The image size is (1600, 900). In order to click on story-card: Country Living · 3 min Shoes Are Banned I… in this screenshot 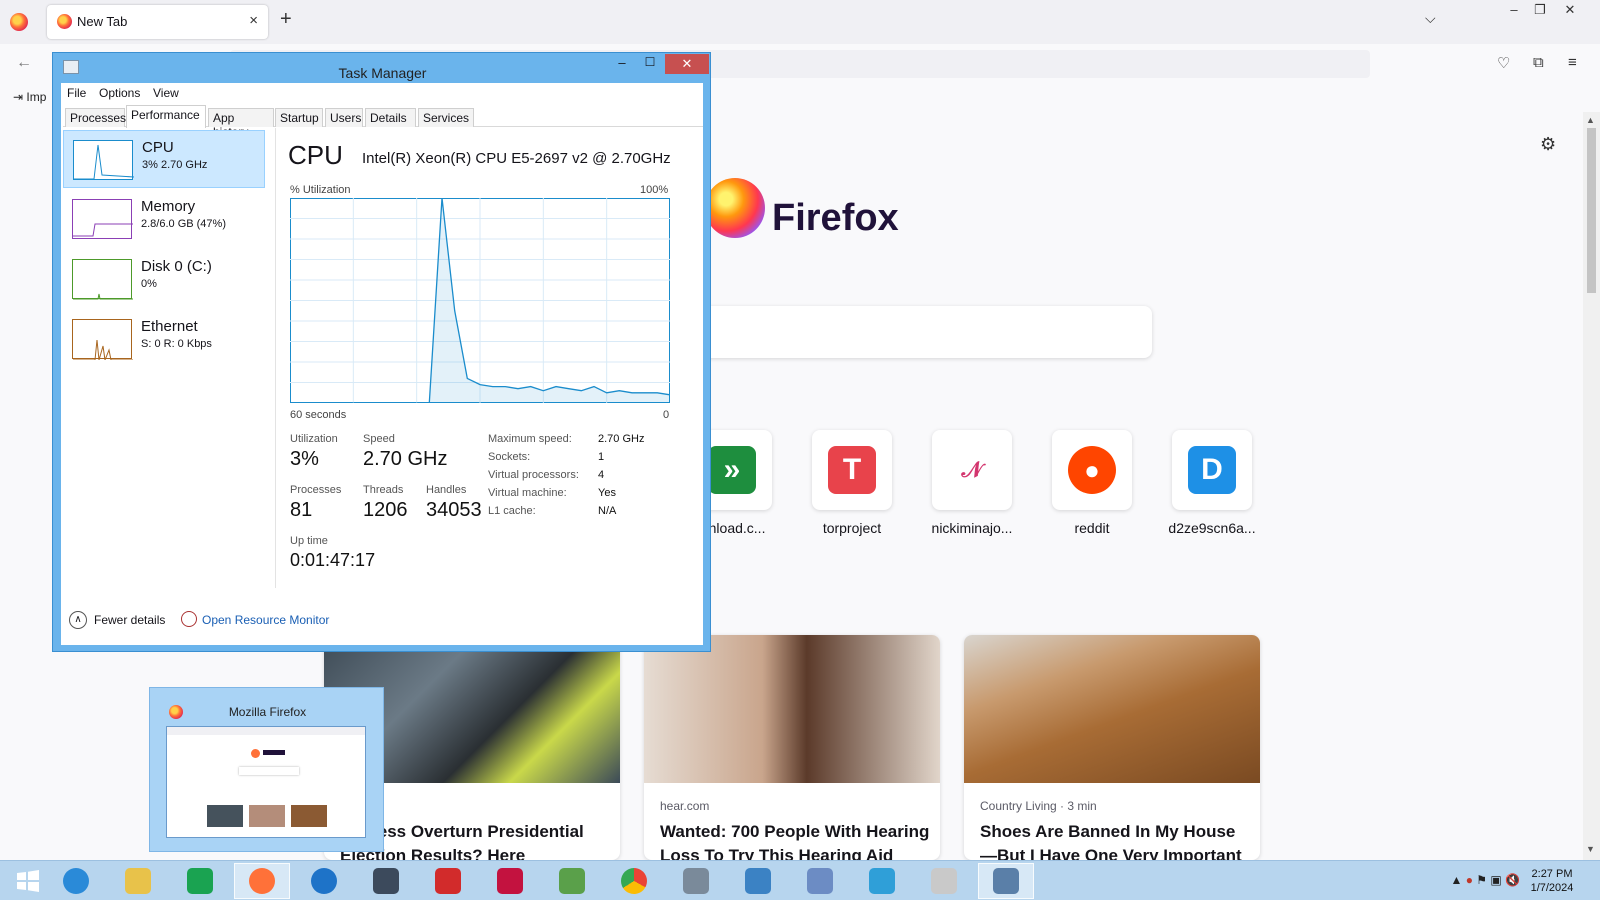, I will do `click(1112, 747)`.